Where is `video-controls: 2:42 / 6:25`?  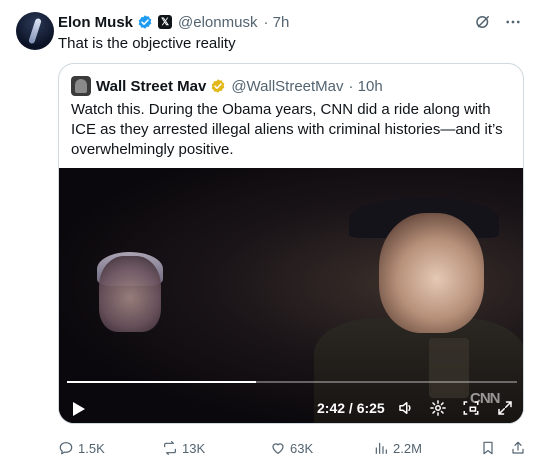
video-controls: 2:42 / 6:25 is located at coordinates (291, 408).